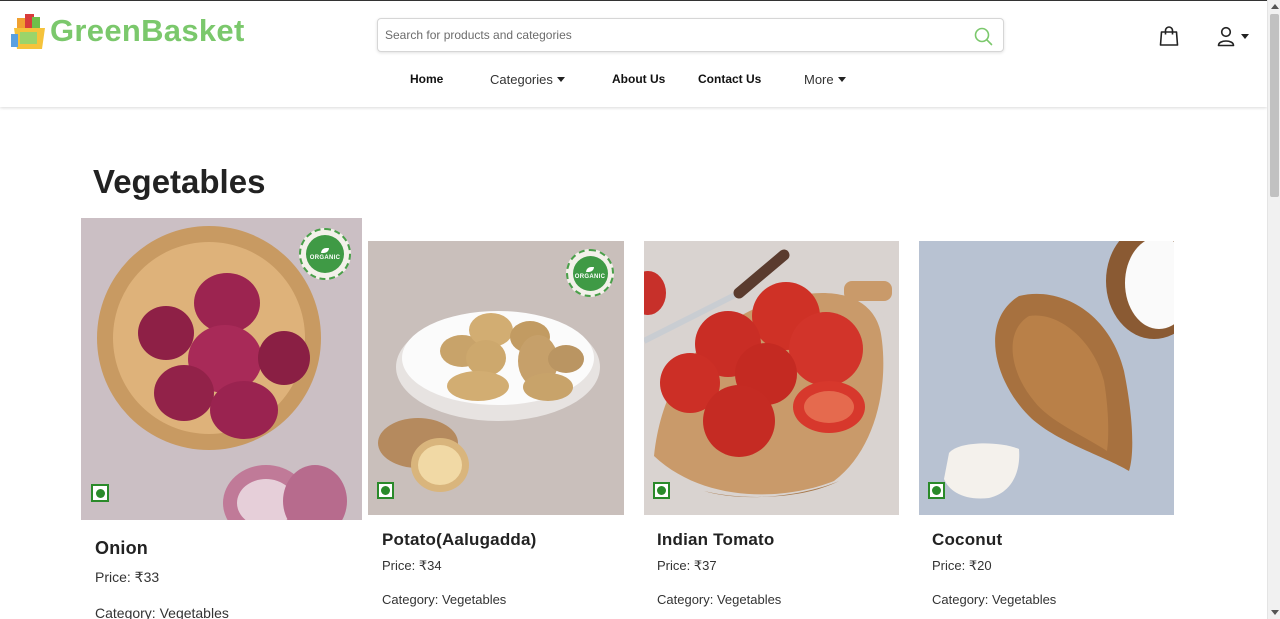  What do you see at coordinates (687, 565) in the screenshot?
I see `product-price: Price: ₹37` at bounding box center [687, 565].